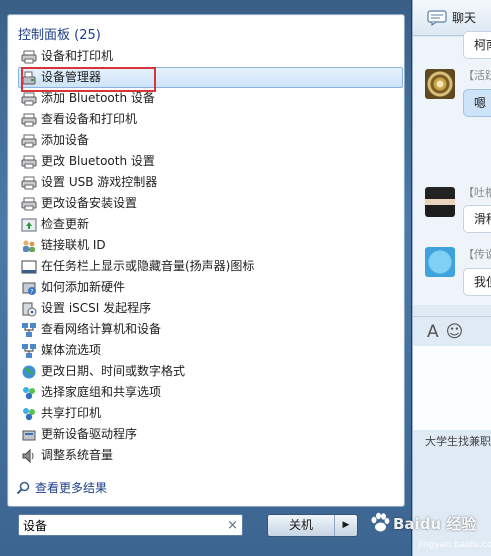 This screenshot has width=491, height=556. I want to click on chat-message-bubble: 柯南, so click(477, 45).